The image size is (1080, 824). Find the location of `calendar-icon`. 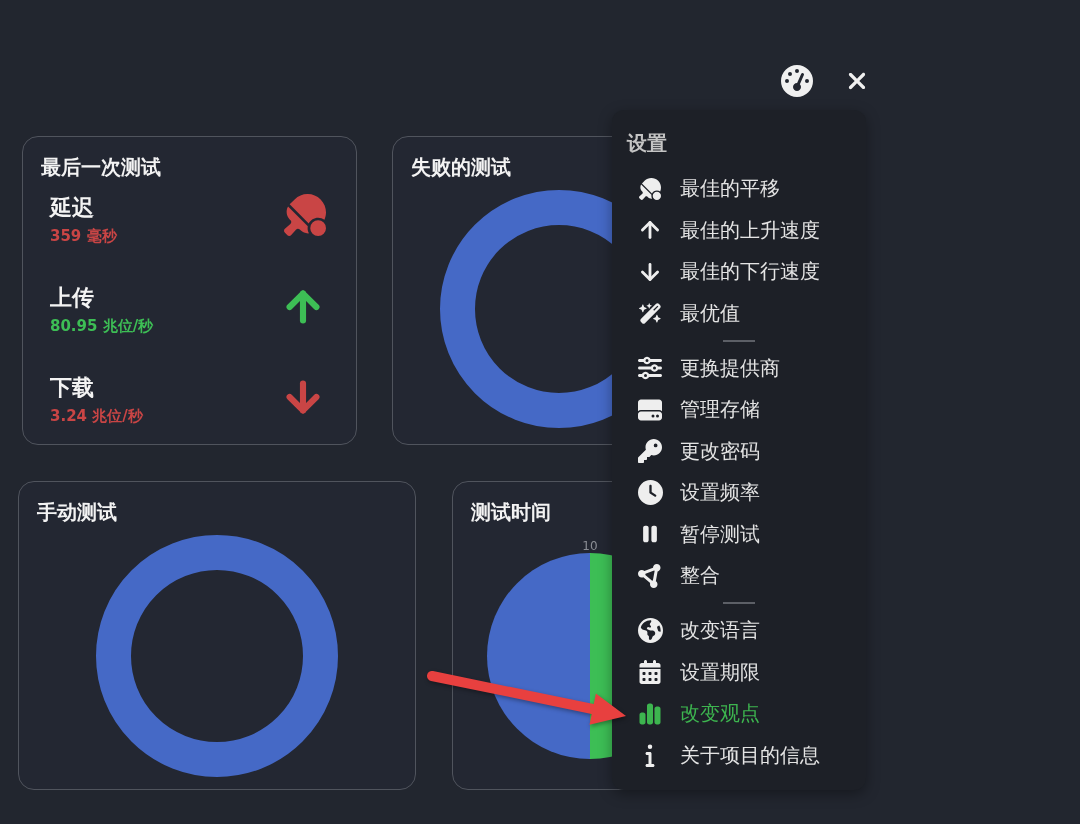

calendar-icon is located at coordinates (650, 672).